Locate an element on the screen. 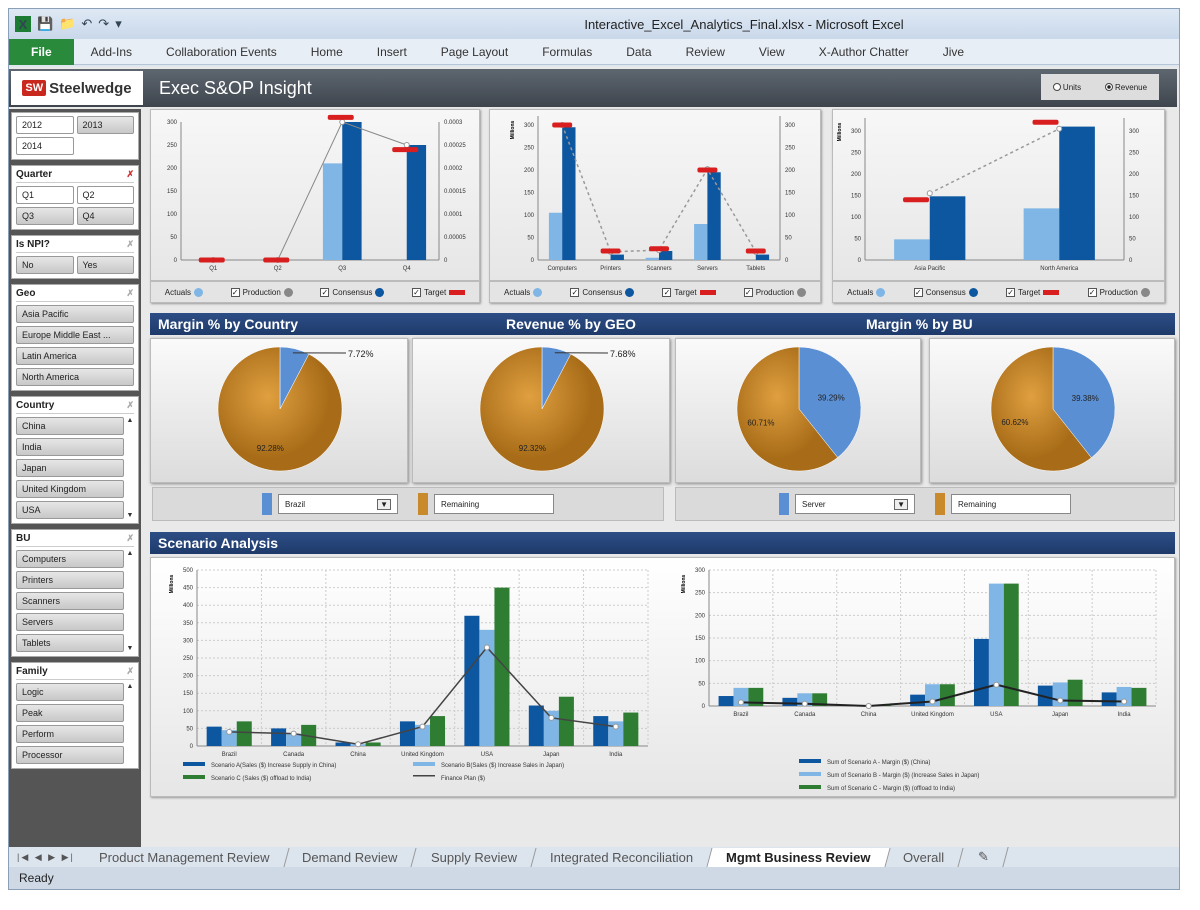 The width and height of the screenshot is (1200, 910). slicer-item: Q2 is located at coordinates (105, 195).